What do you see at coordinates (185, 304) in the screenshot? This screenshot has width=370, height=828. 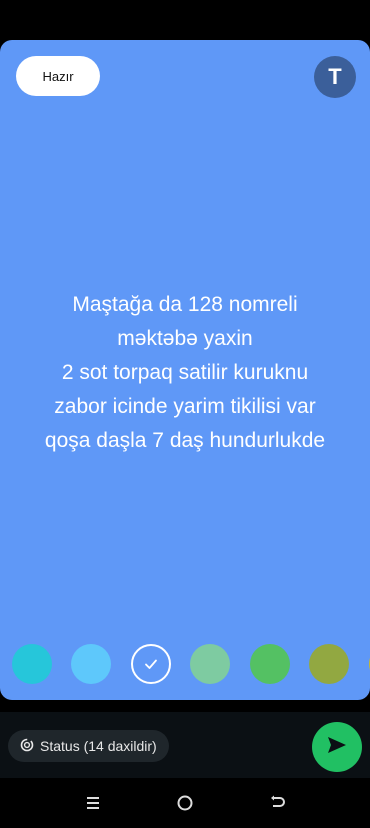 I see `status-text-line: Maştağa da 128 nomreli` at bounding box center [185, 304].